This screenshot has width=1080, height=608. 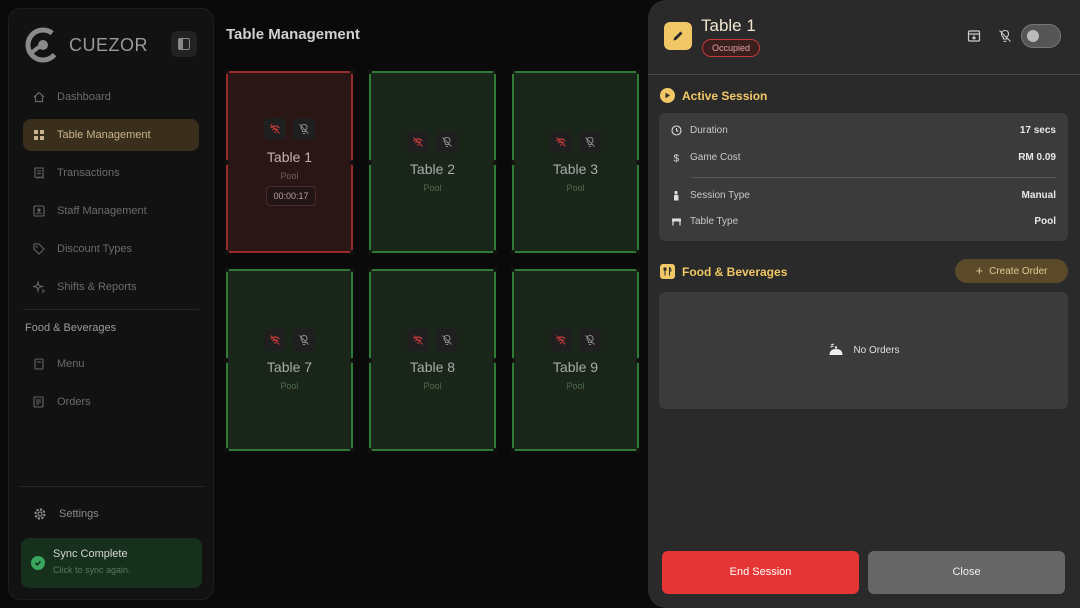 What do you see at coordinates (111, 173) in the screenshot?
I see `sidebar-item-transactions: Transactions` at bounding box center [111, 173].